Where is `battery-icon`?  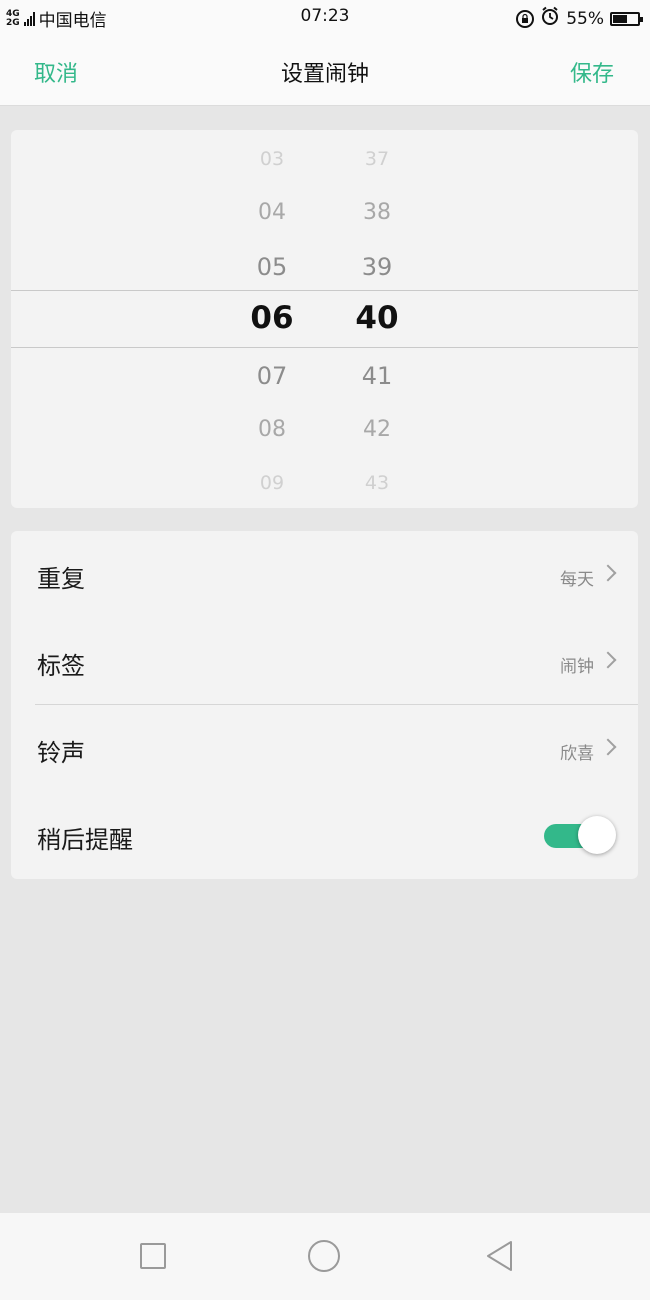
battery-icon is located at coordinates (626, 18).